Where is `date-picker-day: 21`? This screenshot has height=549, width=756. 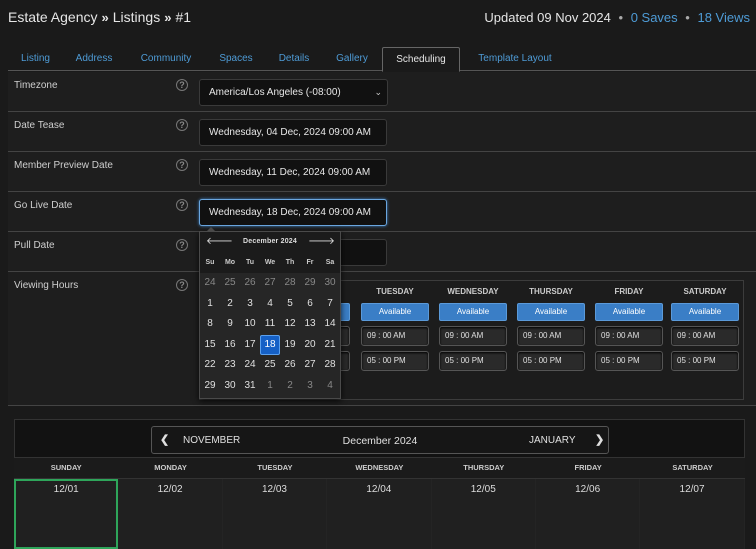
date-picker-day: 21 is located at coordinates (330, 345).